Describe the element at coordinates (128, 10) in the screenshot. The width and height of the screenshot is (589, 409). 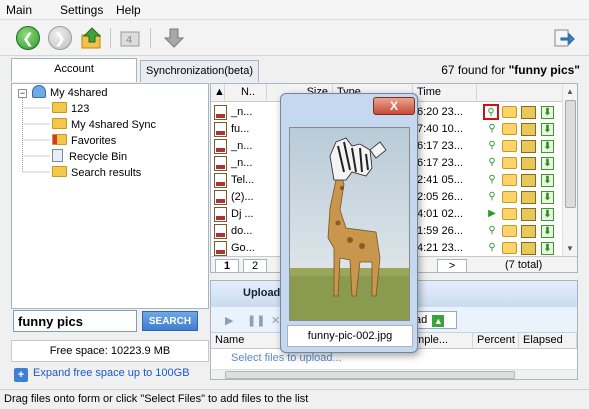
I see `menu-help: Help` at that location.